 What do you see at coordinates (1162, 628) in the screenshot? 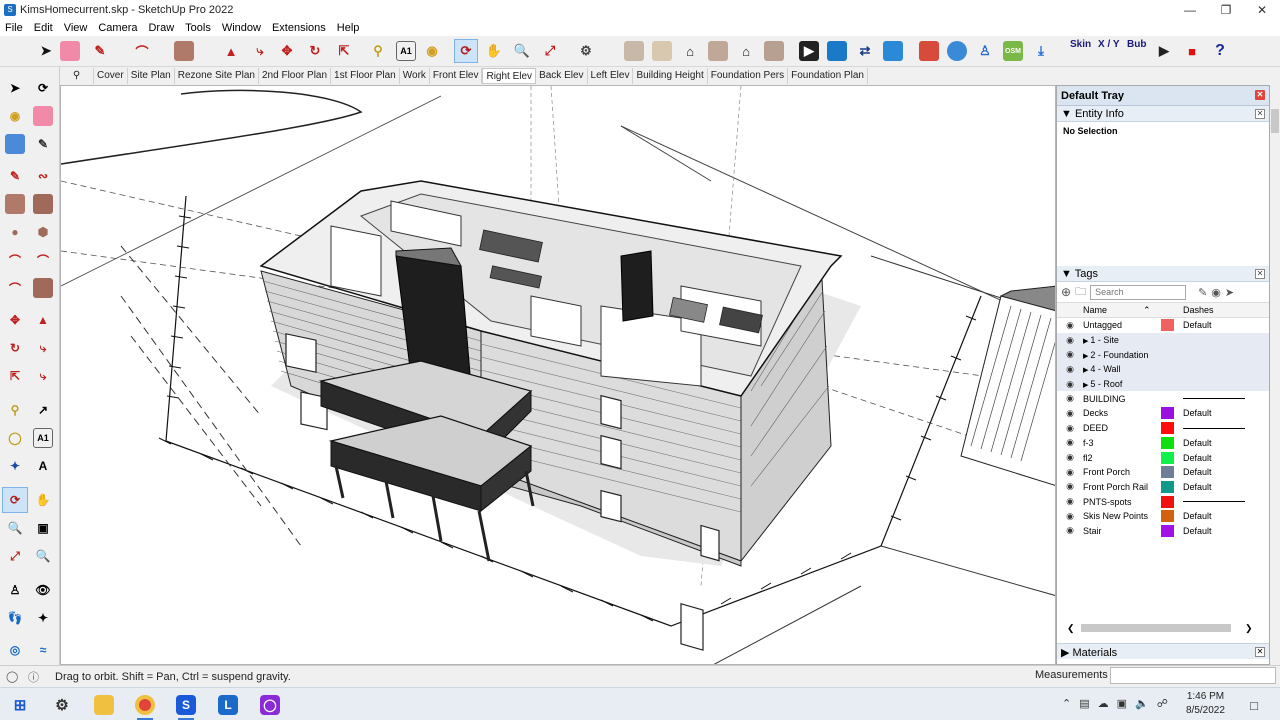
I see `tags-horizontal-scrollbar: ❮ ❯` at bounding box center [1162, 628].